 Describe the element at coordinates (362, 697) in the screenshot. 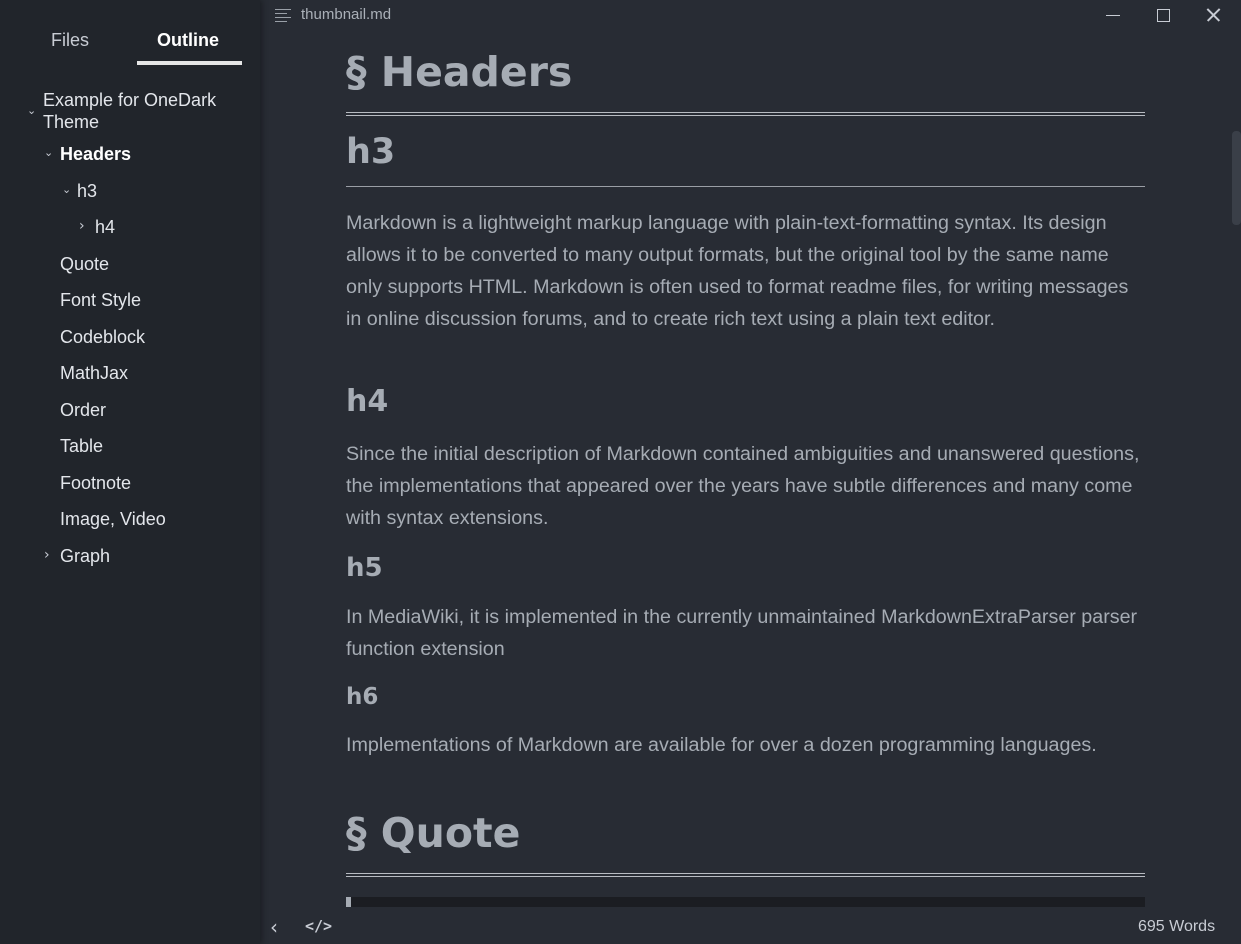

I see `heading-h6: h6` at that location.